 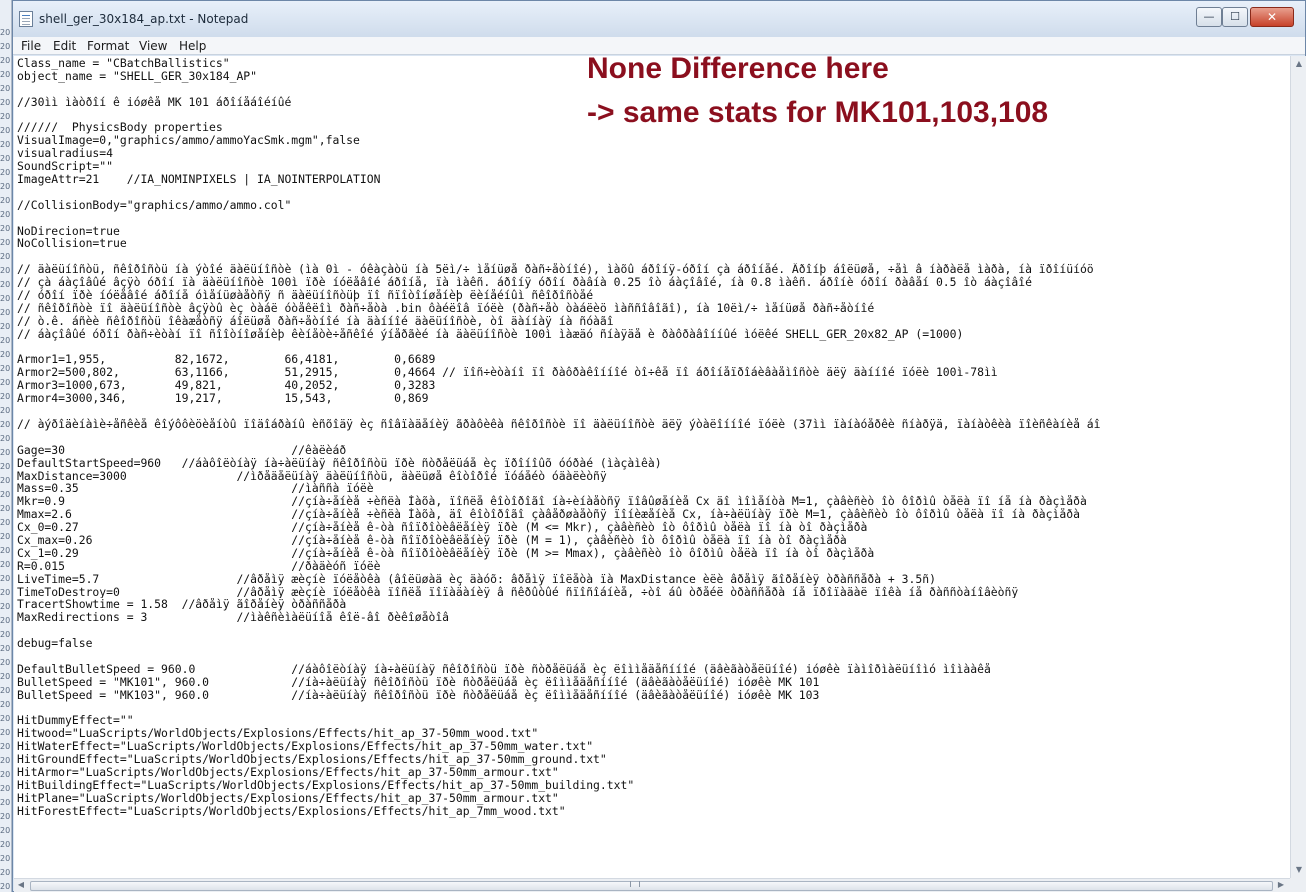 I want to click on minimize-button: —, so click(x=1209, y=17).